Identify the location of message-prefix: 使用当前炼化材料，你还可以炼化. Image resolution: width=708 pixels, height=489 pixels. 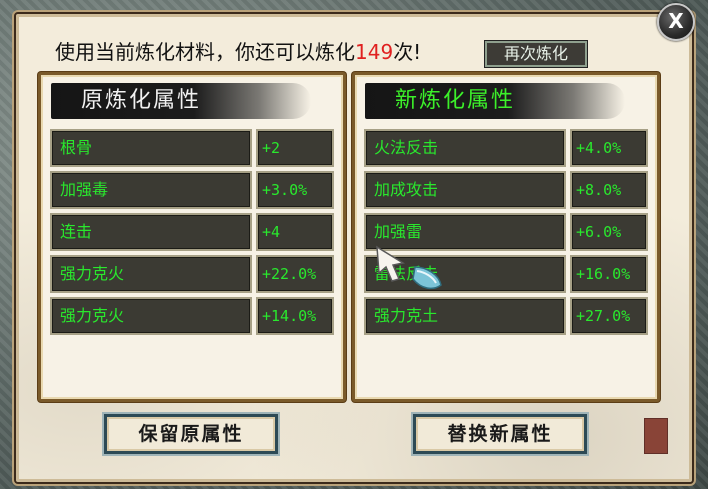
(205, 52).